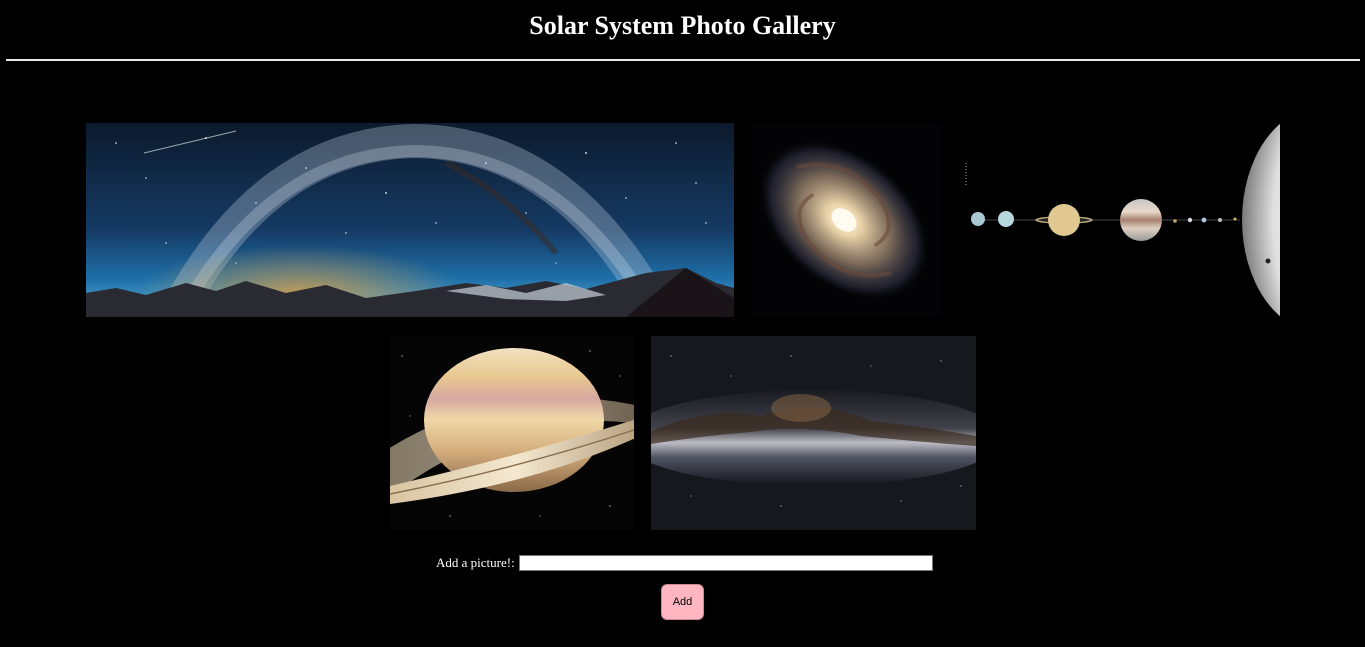 The width and height of the screenshot is (1365, 647). What do you see at coordinates (512, 433) in the screenshot?
I see `photo-saturn` at bounding box center [512, 433].